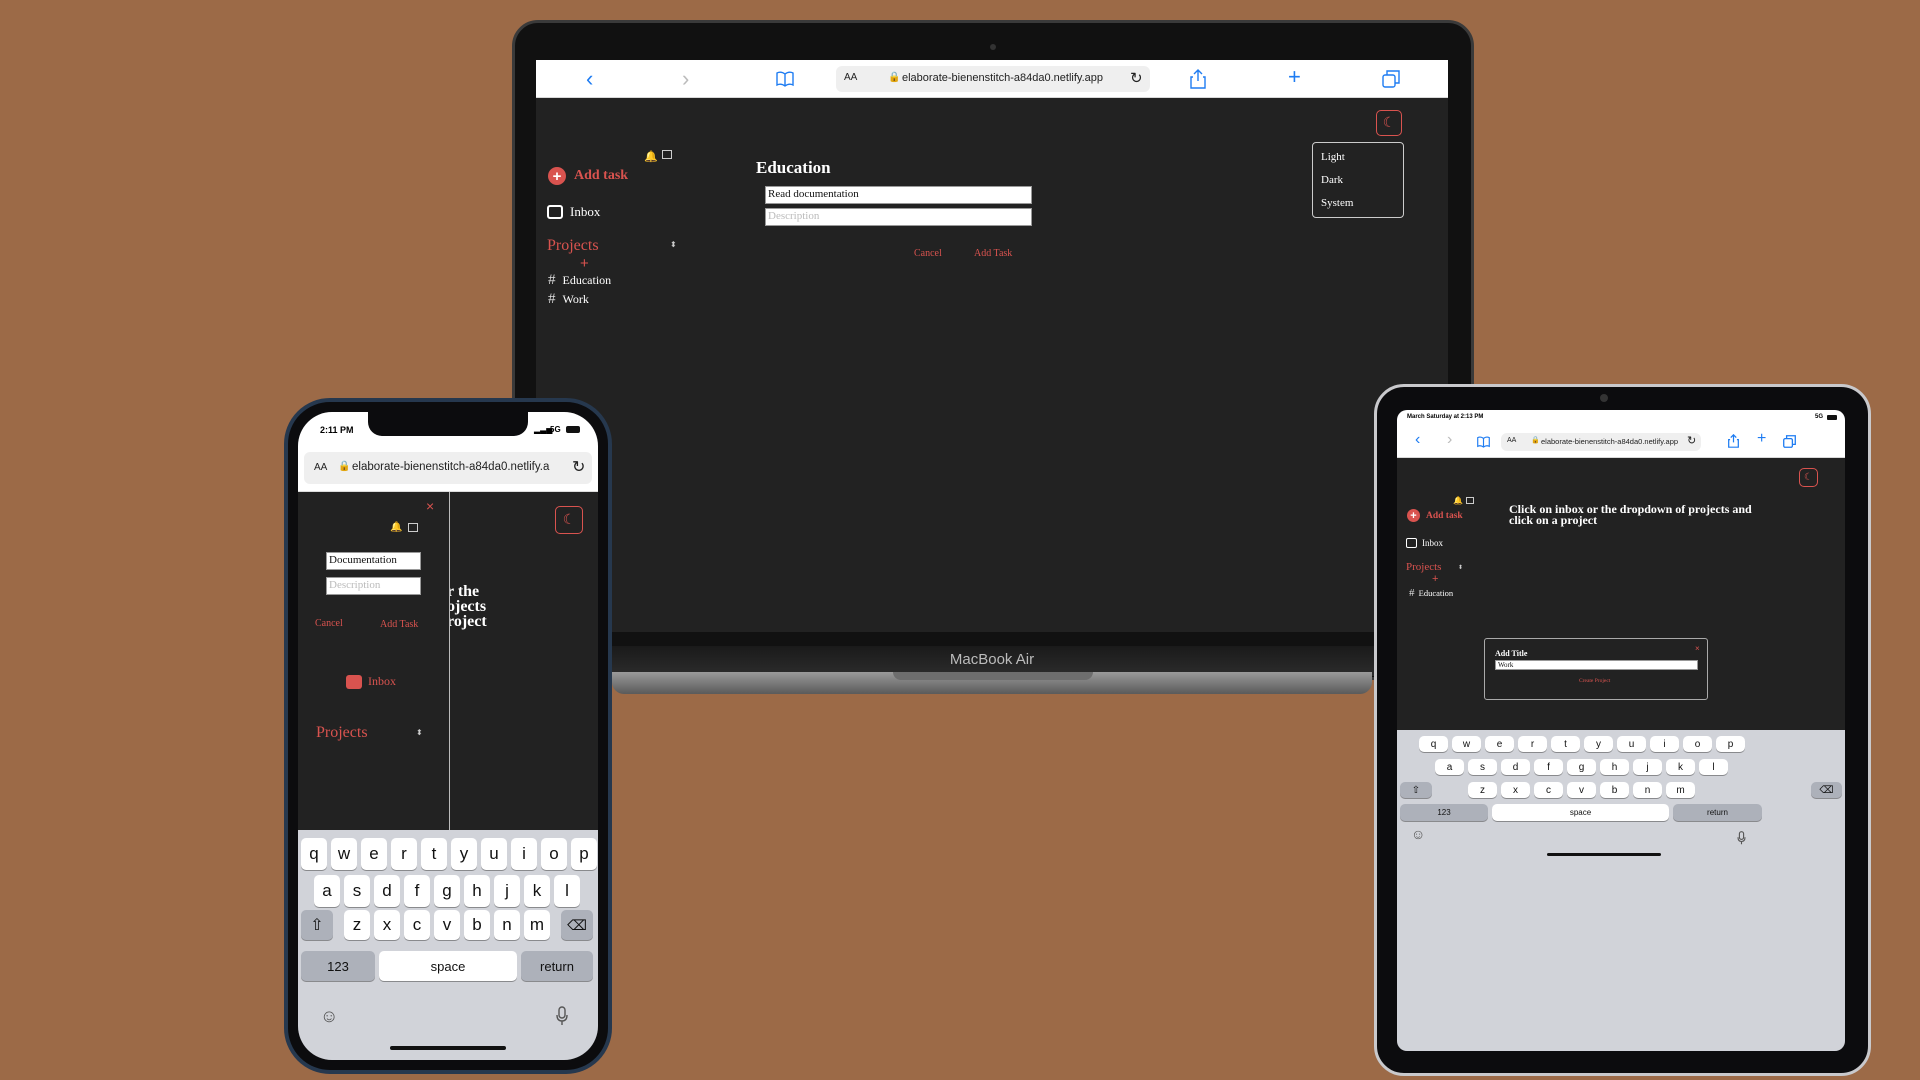  What do you see at coordinates (447, 925) in the screenshot?
I see `key-v: v` at bounding box center [447, 925].